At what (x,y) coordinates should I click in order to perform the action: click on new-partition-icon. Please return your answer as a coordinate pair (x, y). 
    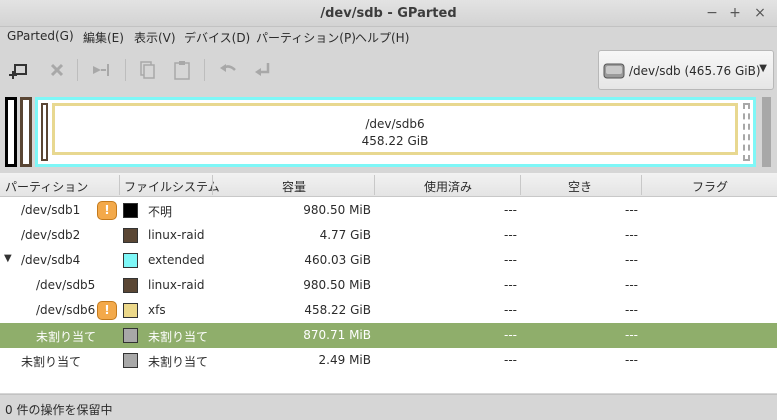
    Looking at the image, I should click on (18, 71).